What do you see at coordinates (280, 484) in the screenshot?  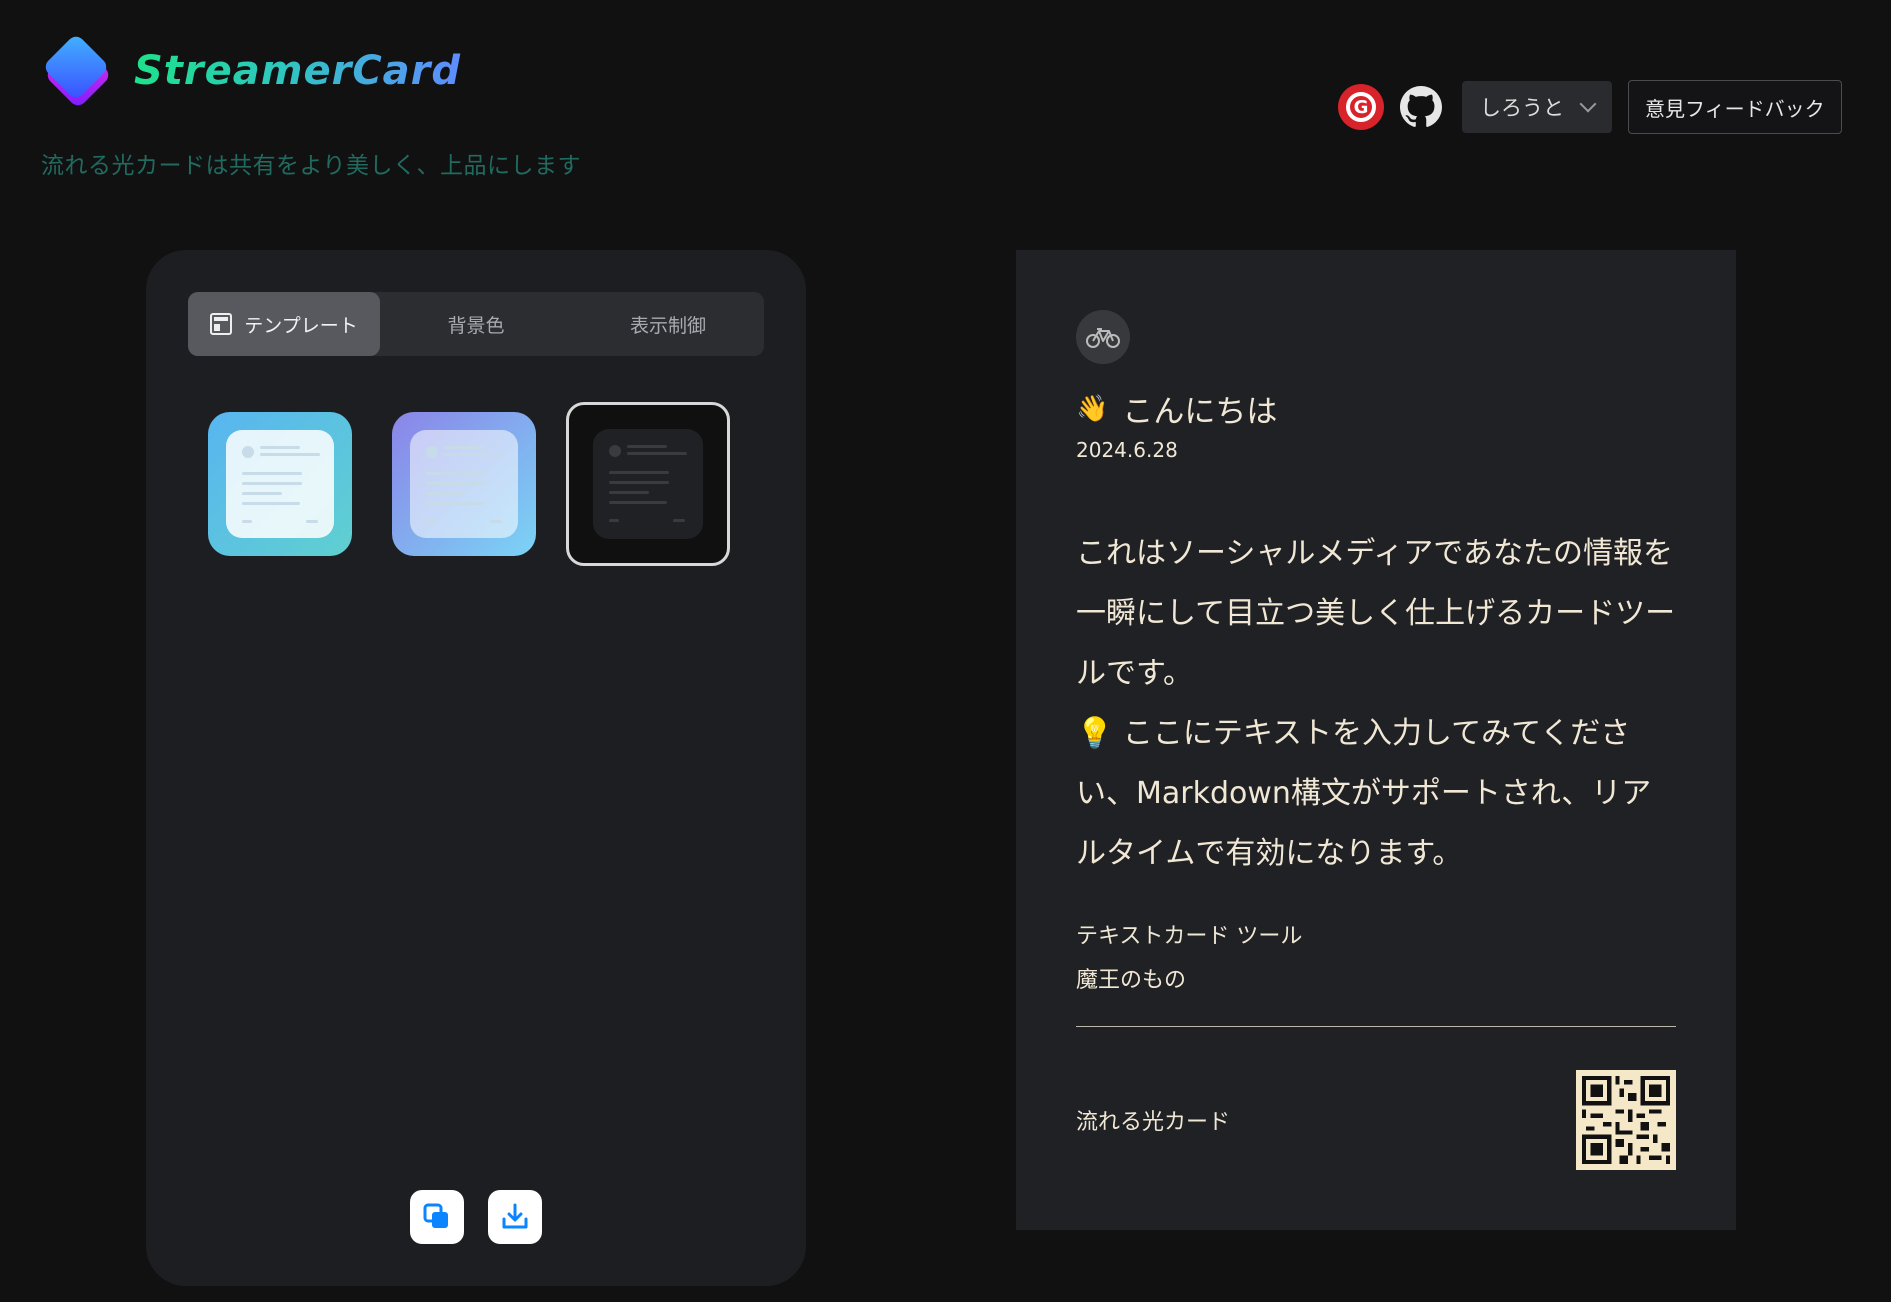 I see `template-option-light` at bounding box center [280, 484].